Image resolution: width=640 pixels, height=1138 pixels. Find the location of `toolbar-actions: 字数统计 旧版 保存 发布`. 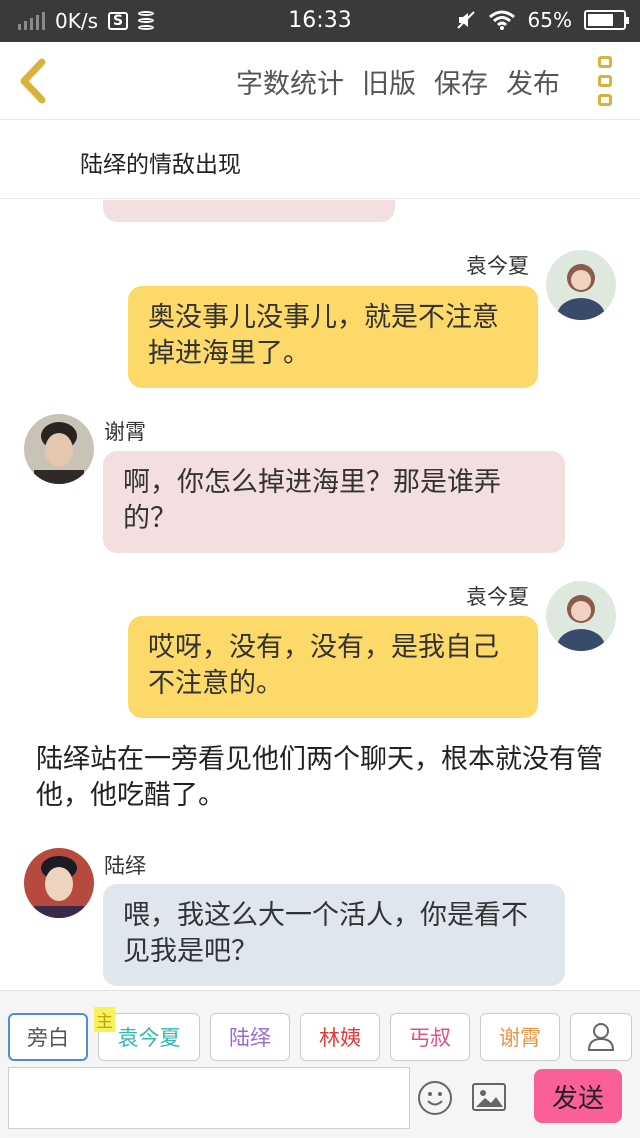

toolbar-actions: 字数统计 旧版 保存 发布 is located at coordinates (398, 81).